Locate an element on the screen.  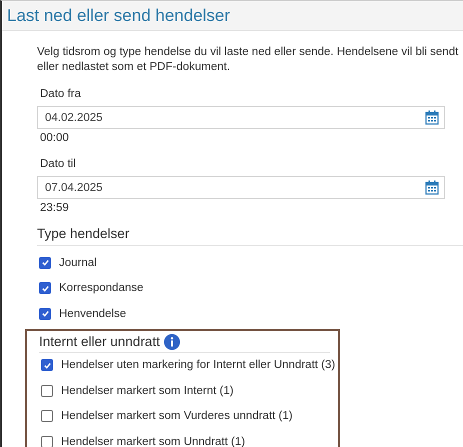
section-heading: Internt eller unndratt is located at coordinates (99, 341).